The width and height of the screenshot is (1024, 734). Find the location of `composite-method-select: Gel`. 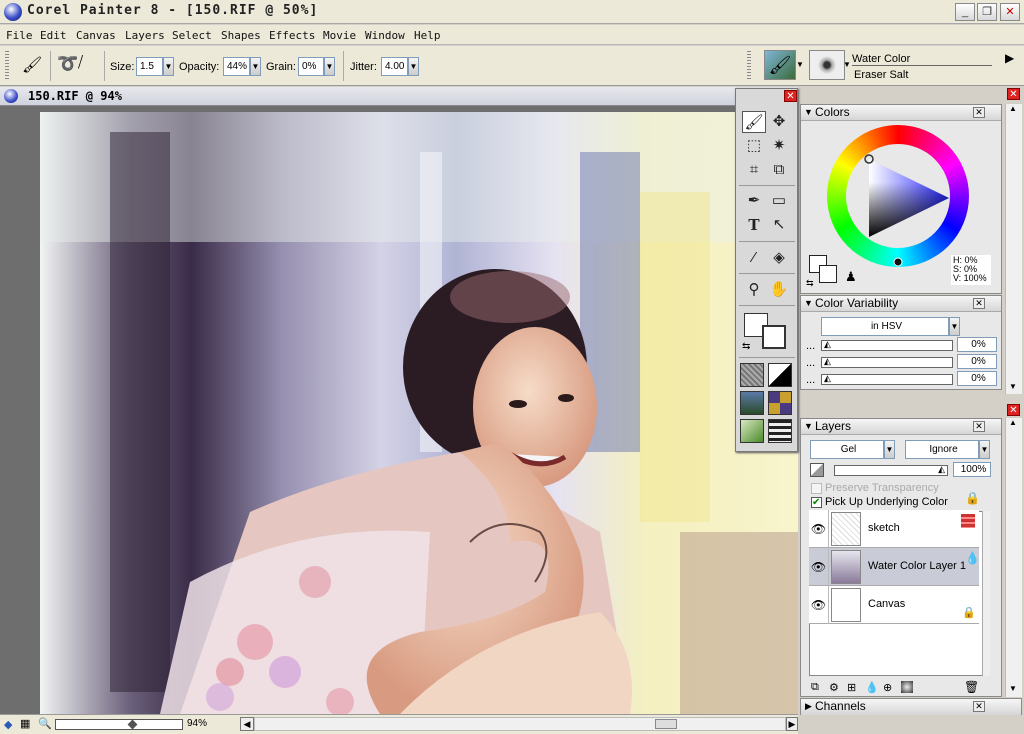

composite-method-select: Gel is located at coordinates (847, 449).